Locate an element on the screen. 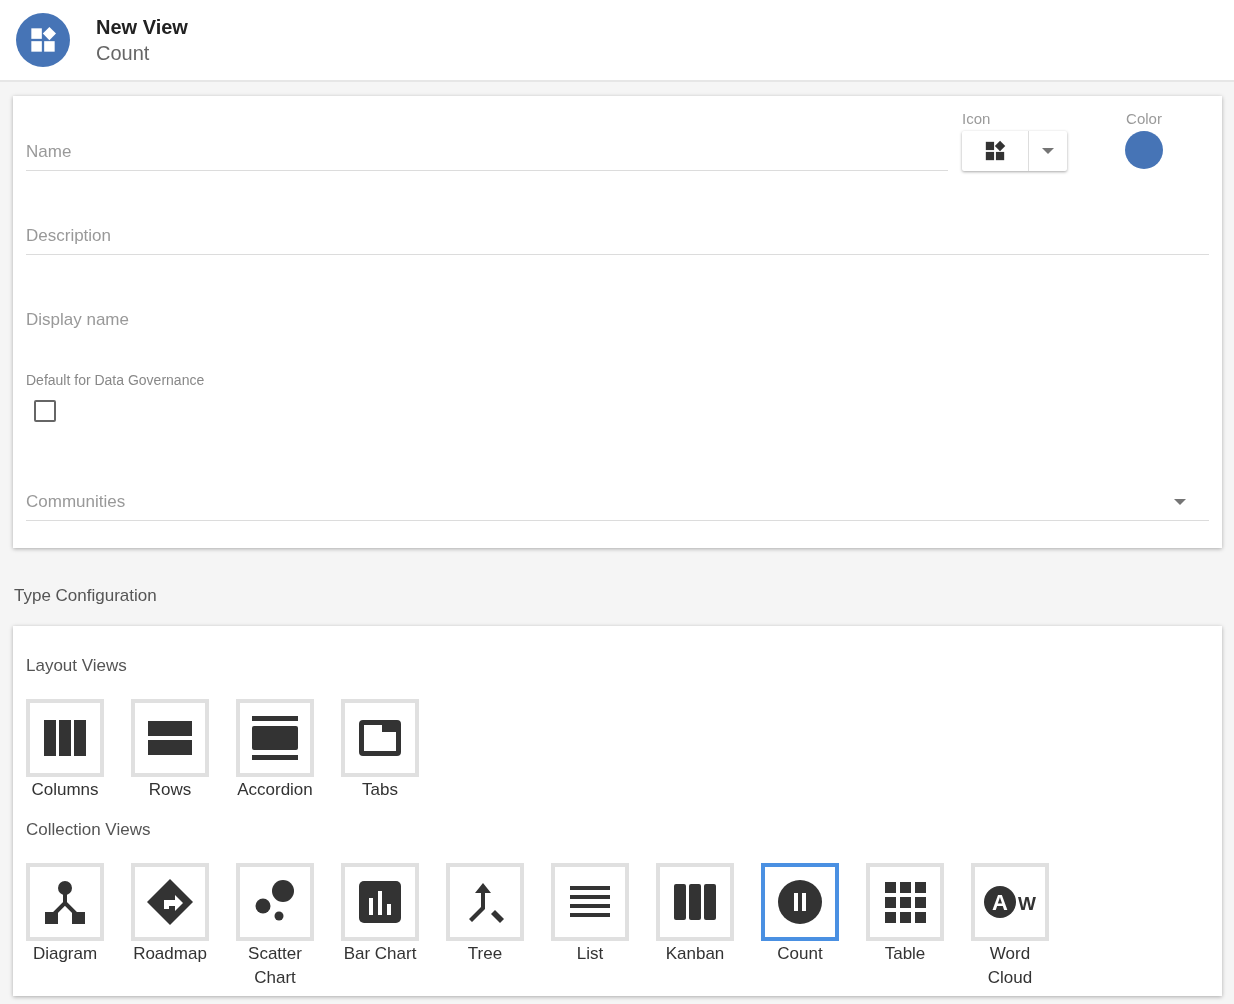 This screenshot has width=1234, height=1004. view-type-label: Rows is located at coordinates (170, 790).